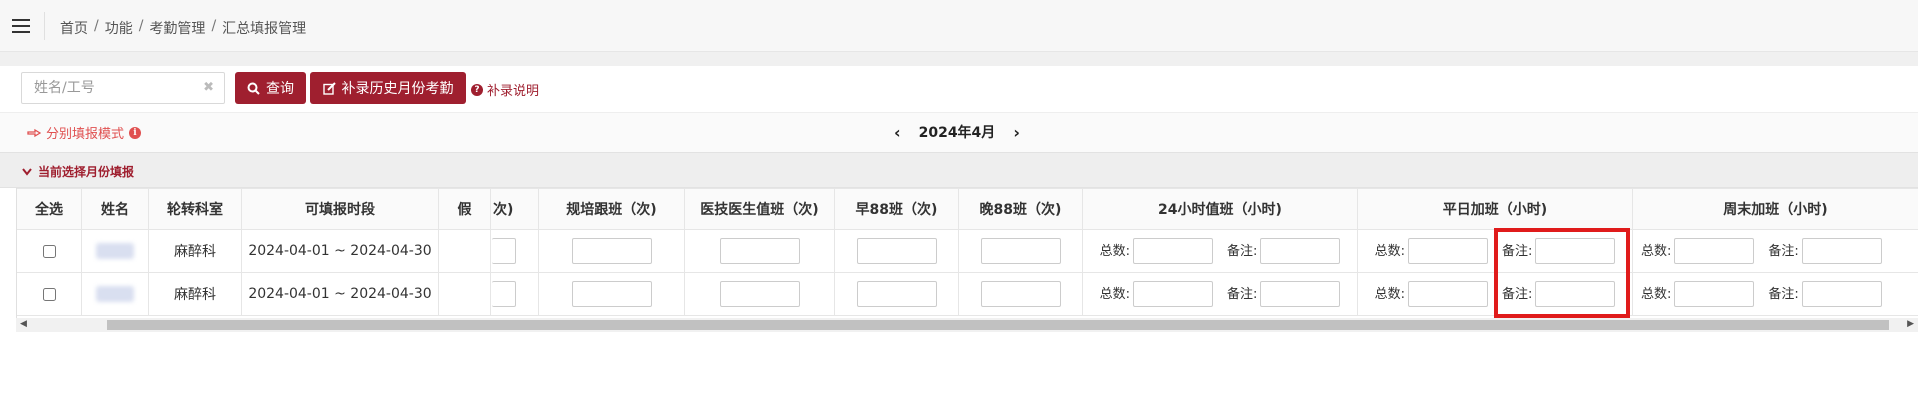 The height and width of the screenshot is (400, 1918). I want to click on chevron-left-icon: ‹, so click(897, 132).